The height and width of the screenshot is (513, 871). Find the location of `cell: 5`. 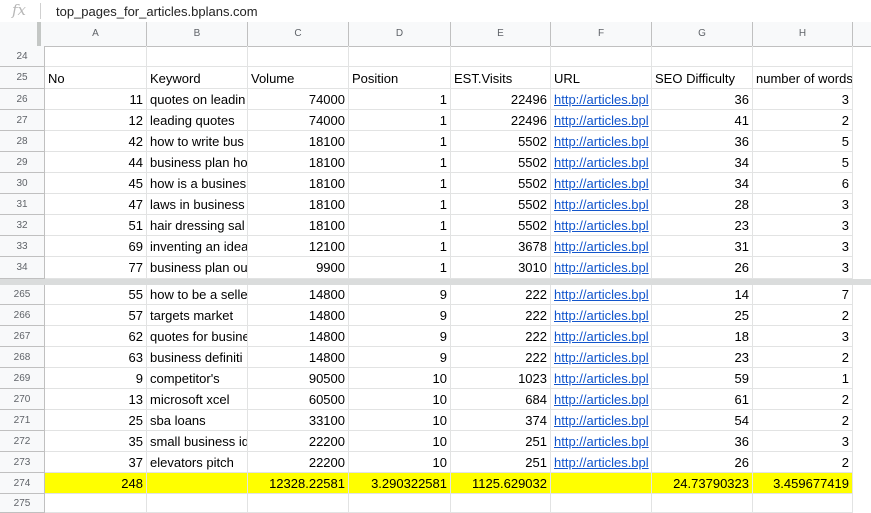

cell: 5 is located at coordinates (803, 141).